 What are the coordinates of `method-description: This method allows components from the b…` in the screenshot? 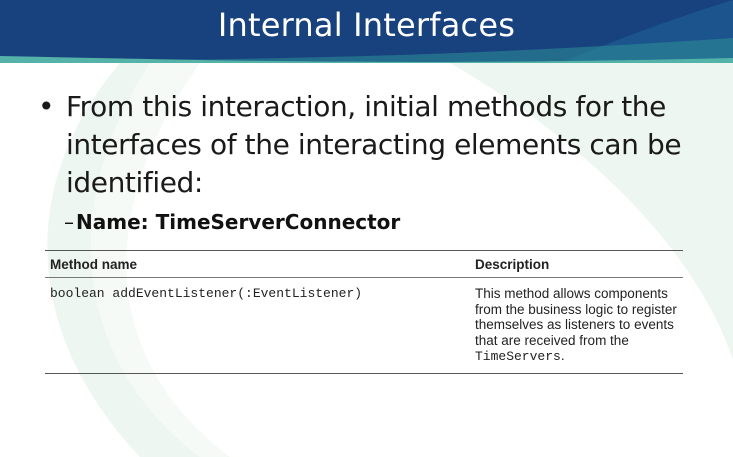 It's located at (576, 325).